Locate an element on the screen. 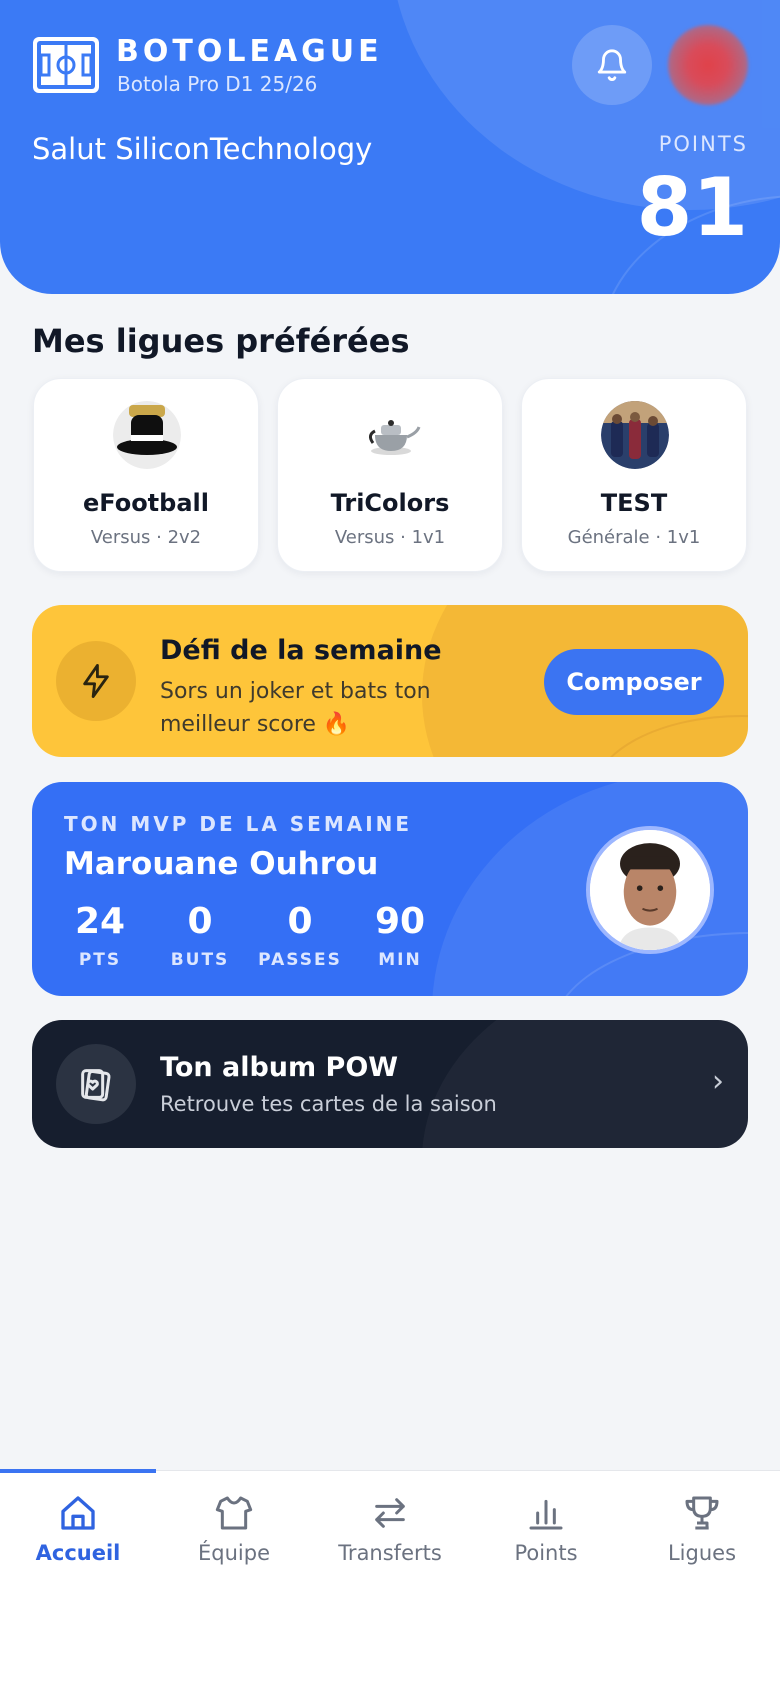 The width and height of the screenshot is (780, 1688). stat-value: 90 is located at coordinates (400, 921).